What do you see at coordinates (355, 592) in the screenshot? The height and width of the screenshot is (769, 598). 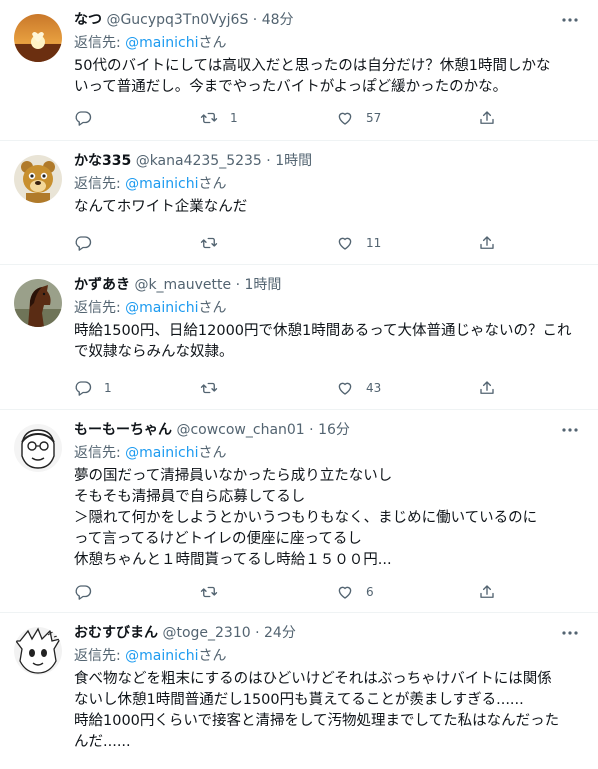 I see `like-button: 6` at bounding box center [355, 592].